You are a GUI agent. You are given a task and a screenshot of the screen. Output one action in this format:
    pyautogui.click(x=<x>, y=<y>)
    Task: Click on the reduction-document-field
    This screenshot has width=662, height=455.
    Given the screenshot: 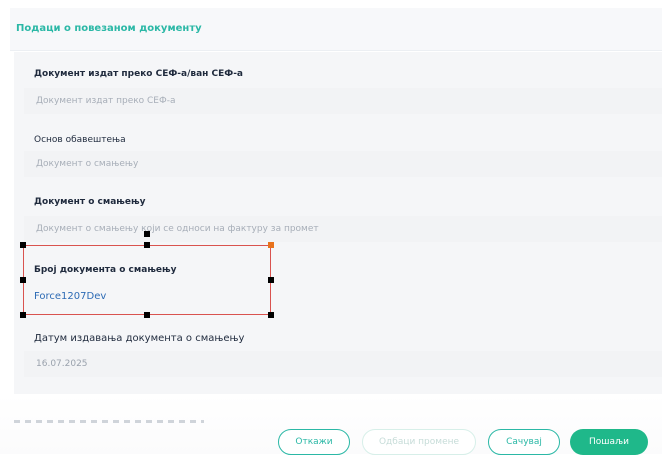 What is the action you would take?
    pyautogui.click(x=343, y=229)
    